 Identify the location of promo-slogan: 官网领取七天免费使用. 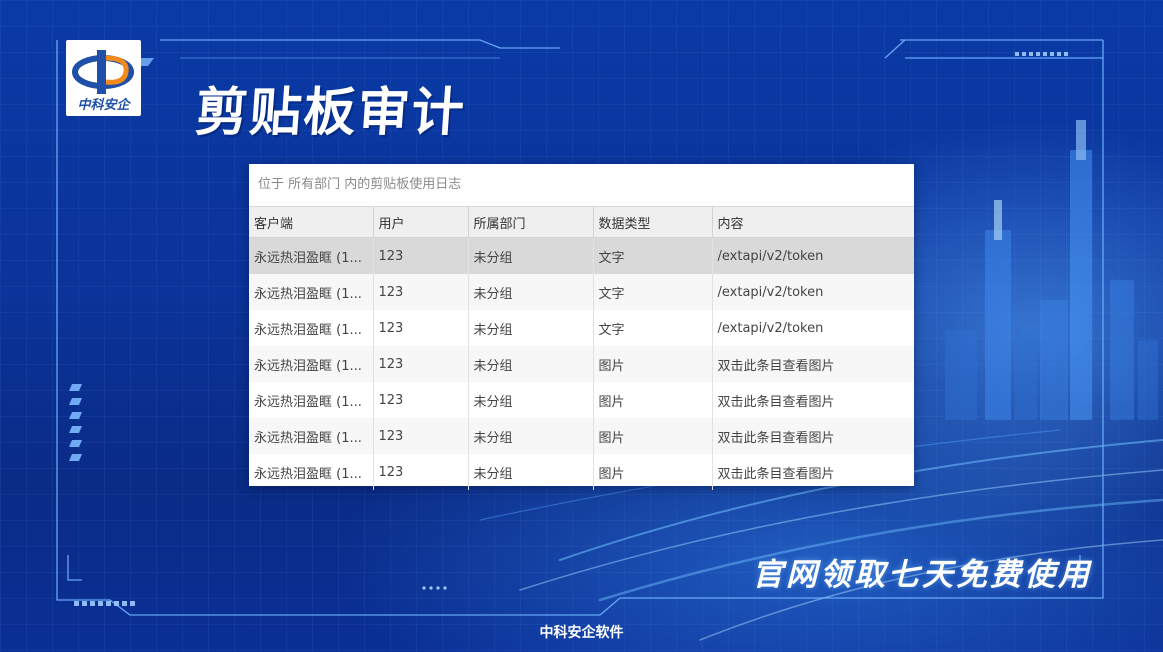
(922, 575).